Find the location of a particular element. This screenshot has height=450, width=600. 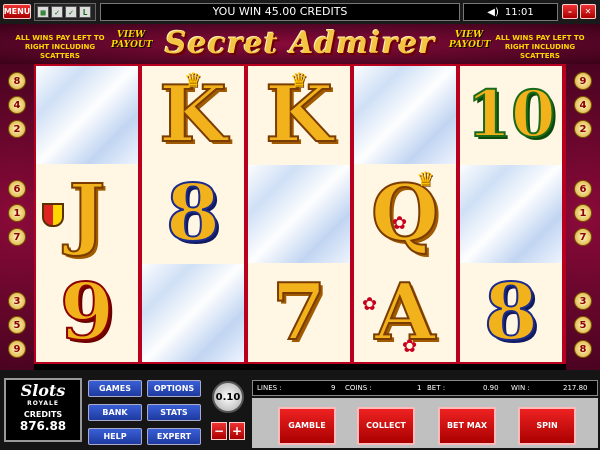

queen-symbol: ♛ Q ✿ is located at coordinates (405, 213).